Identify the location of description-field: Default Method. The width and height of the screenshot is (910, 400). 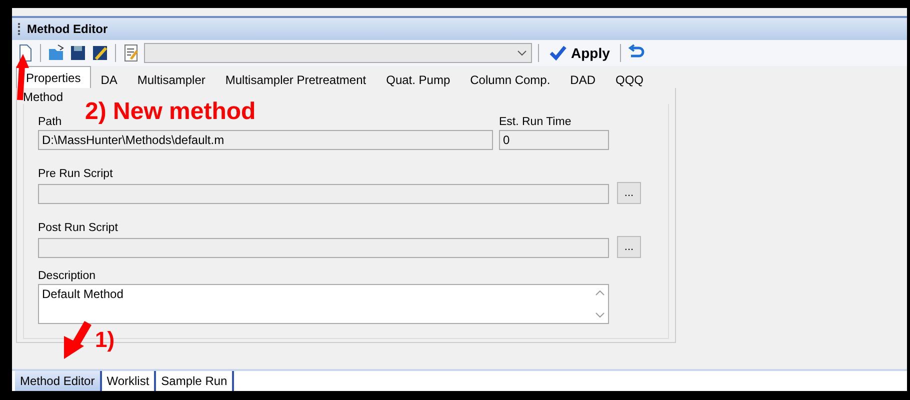
(323, 304).